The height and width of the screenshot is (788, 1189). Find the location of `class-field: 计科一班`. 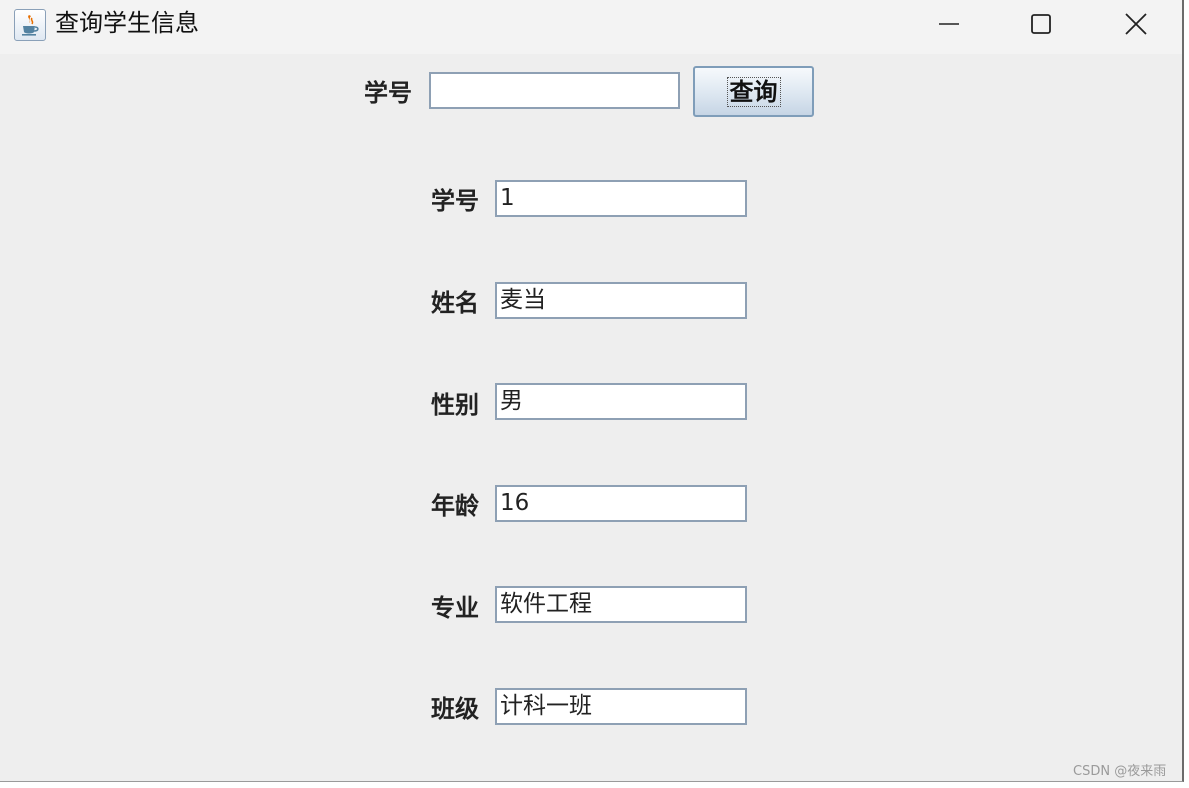

class-field: 计科一班 is located at coordinates (621, 706).